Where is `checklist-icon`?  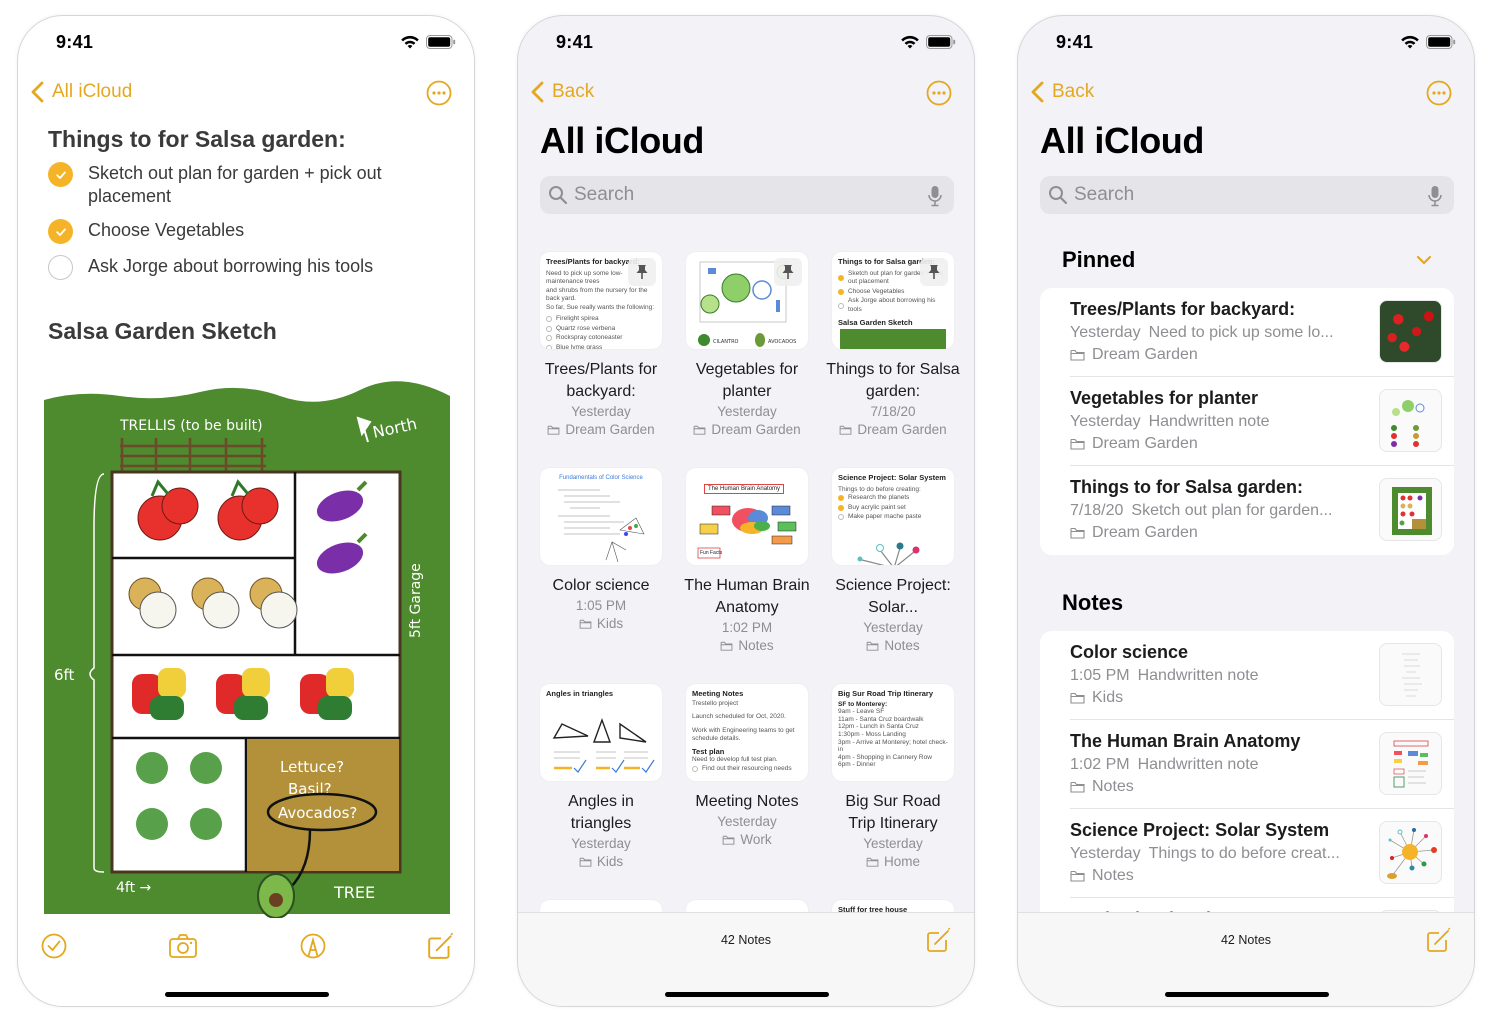
checklist-icon is located at coordinates (54, 946).